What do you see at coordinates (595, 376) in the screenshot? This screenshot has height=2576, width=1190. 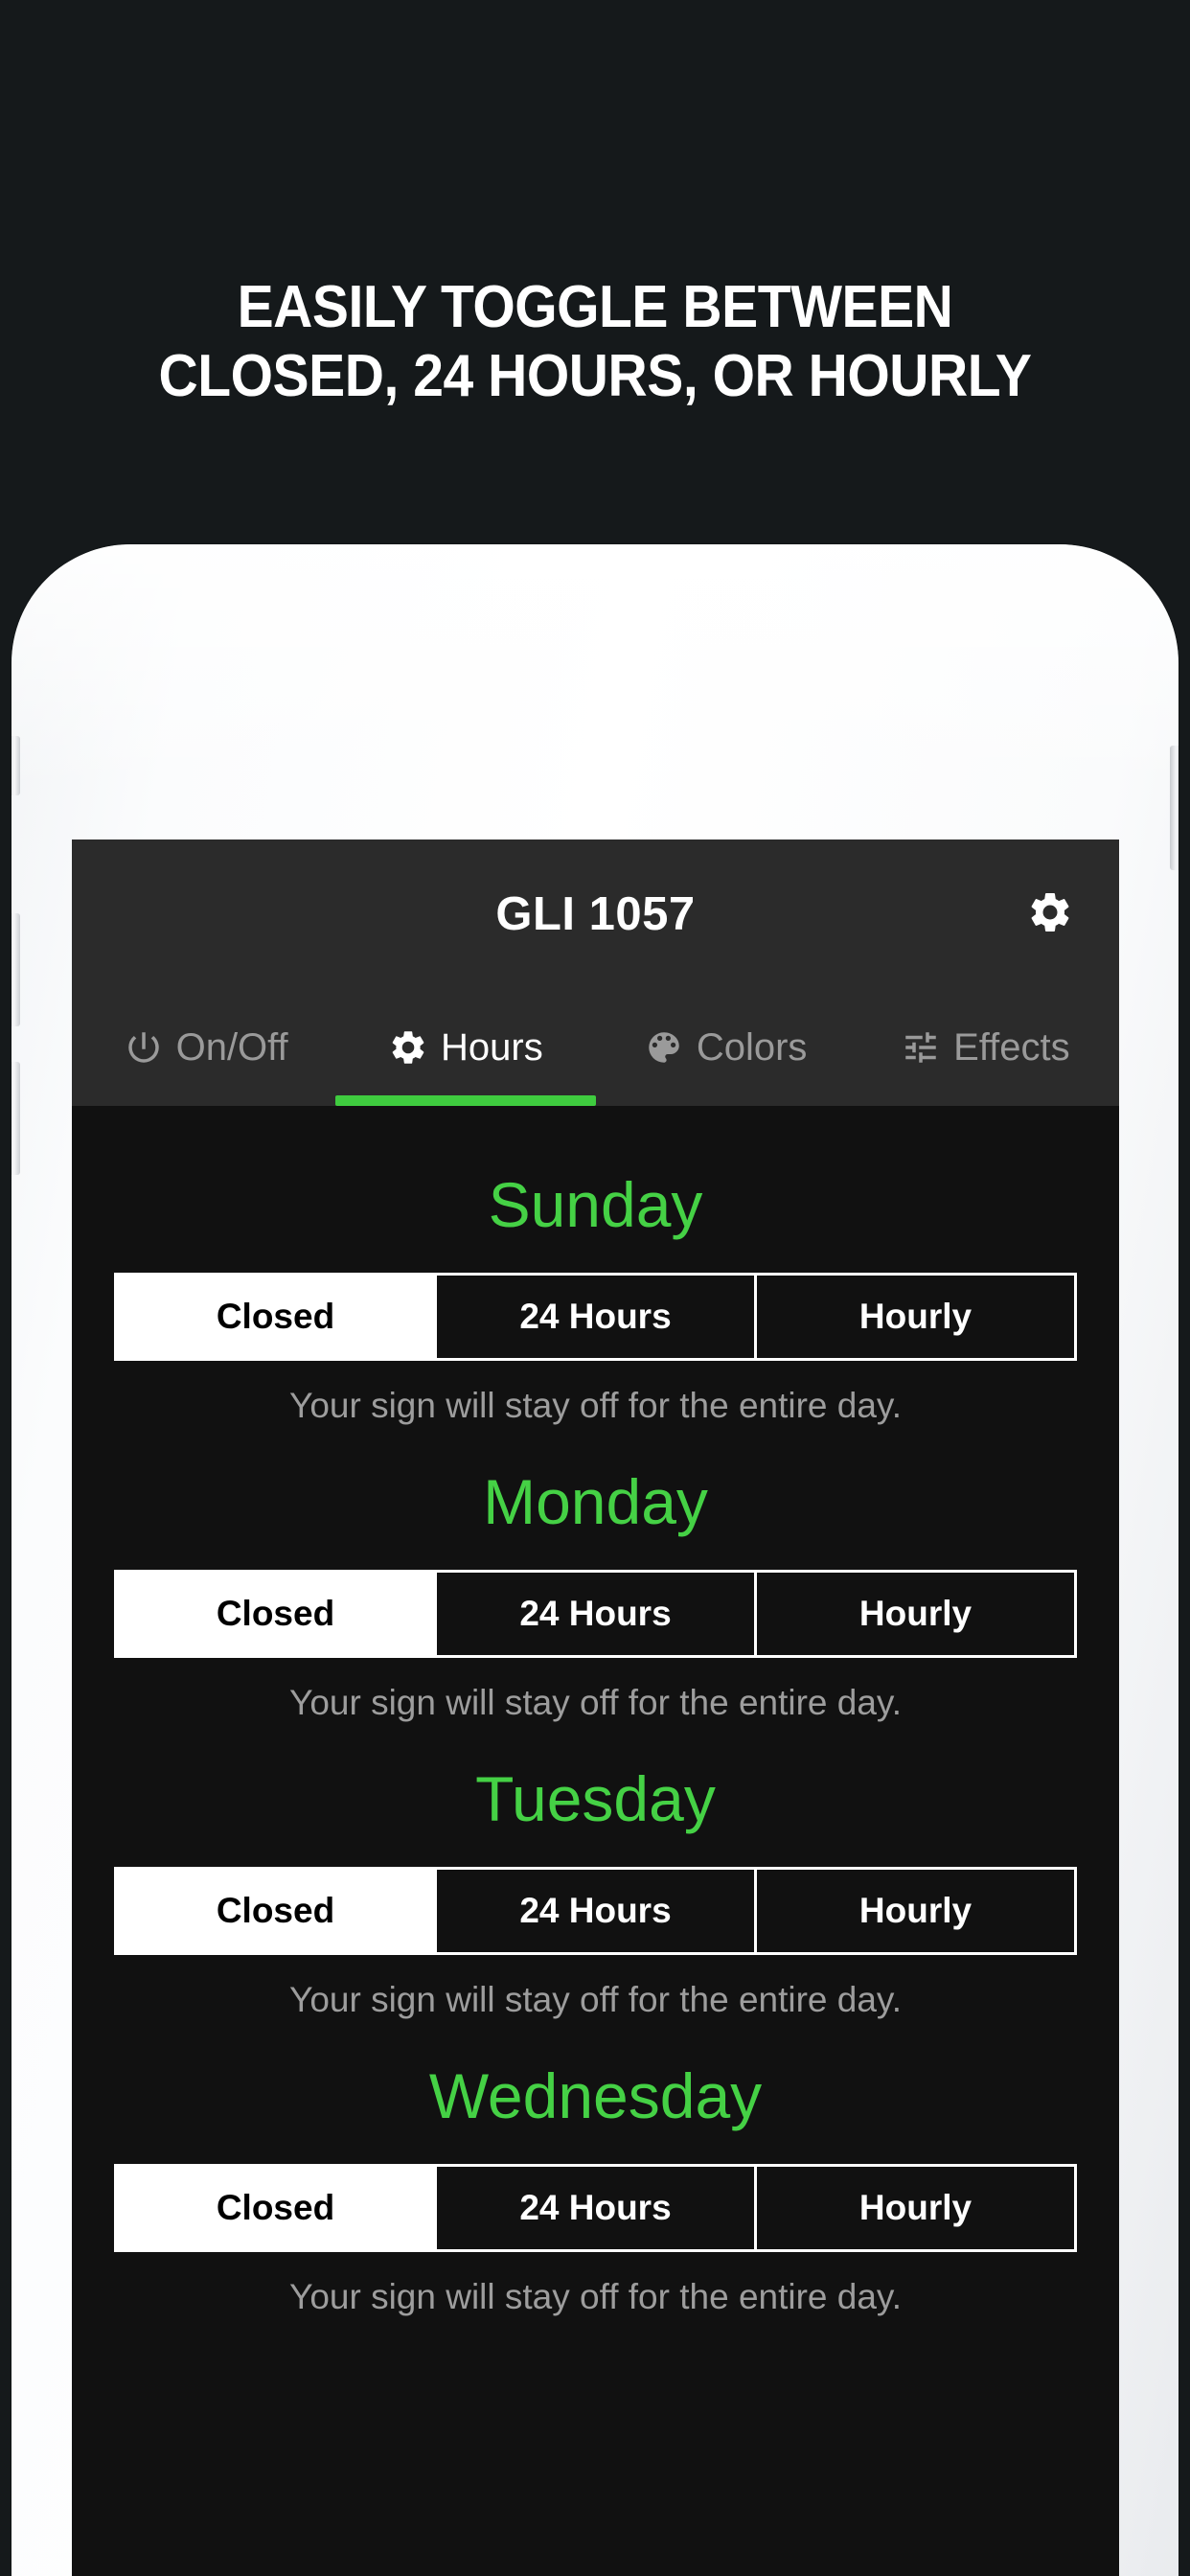 I see `headline-line-2: CLOSED, 24 HOURS, OR HOURLY` at bounding box center [595, 376].